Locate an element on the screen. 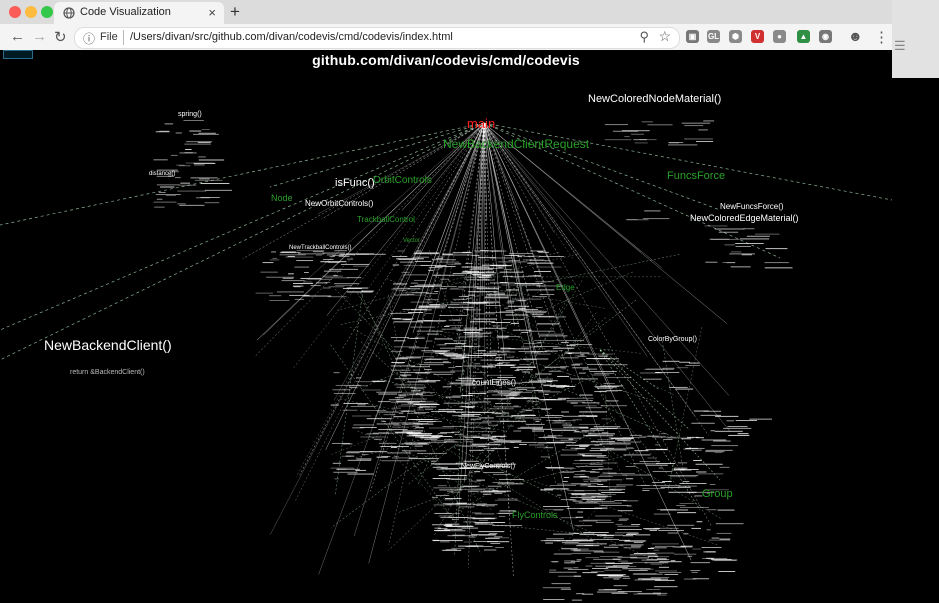  close-tab-icon: × is located at coordinates (212, 12).